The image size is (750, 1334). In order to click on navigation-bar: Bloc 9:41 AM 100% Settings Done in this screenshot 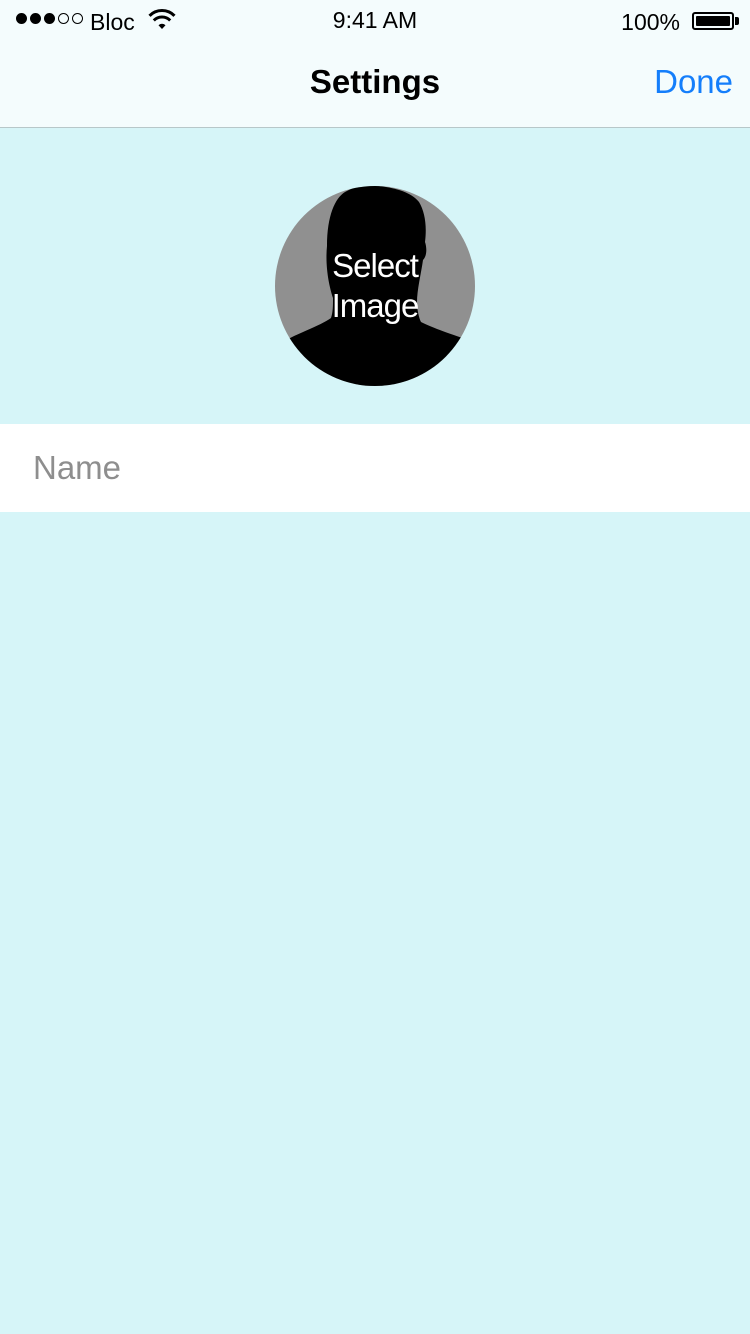, I will do `click(375, 64)`.